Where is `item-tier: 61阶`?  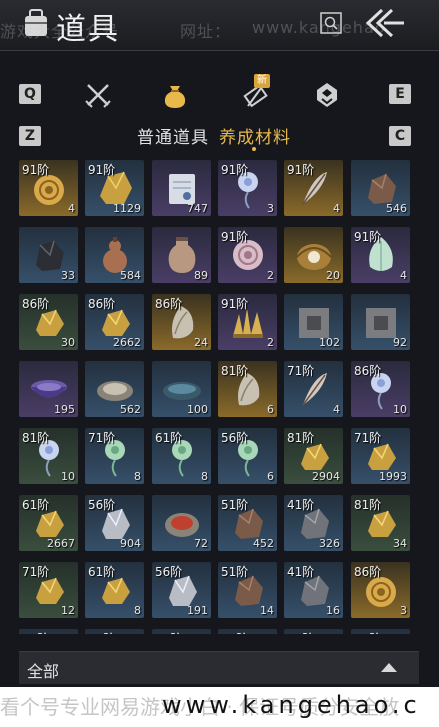 item-tier: 61阶 is located at coordinates (36, 505).